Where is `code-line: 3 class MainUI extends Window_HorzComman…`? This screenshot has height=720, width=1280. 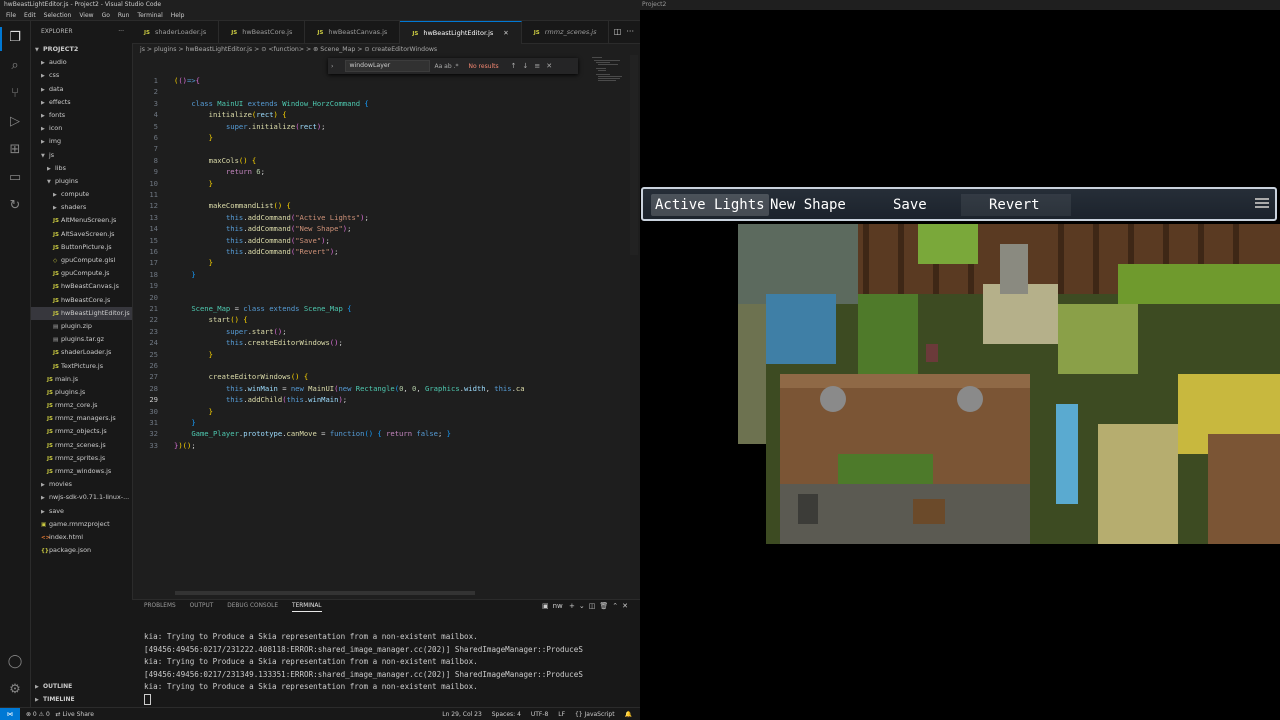
code-line: 3 class MainUI extends Window_HorzComman… is located at coordinates (379, 103).